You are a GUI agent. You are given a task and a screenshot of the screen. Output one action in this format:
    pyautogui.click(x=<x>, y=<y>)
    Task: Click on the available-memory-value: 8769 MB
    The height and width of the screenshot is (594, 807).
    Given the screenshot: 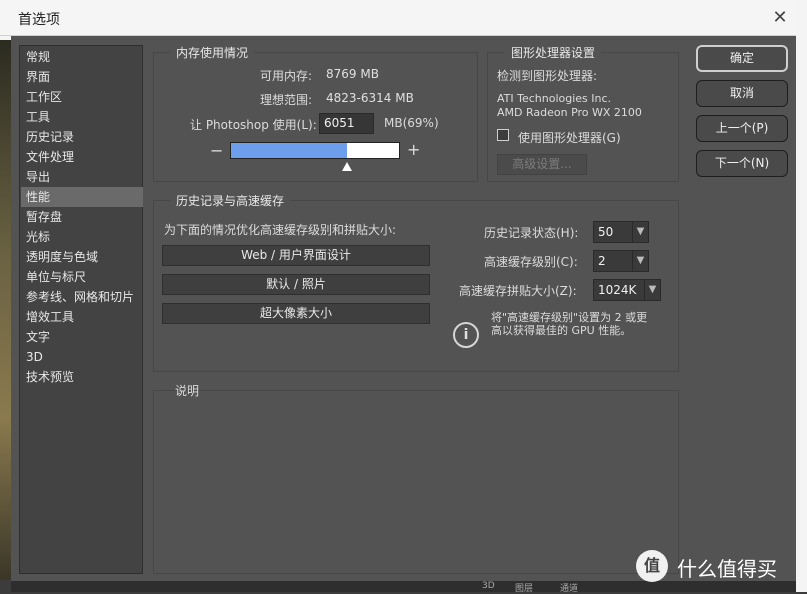 What is the action you would take?
    pyautogui.click(x=352, y=74)
    